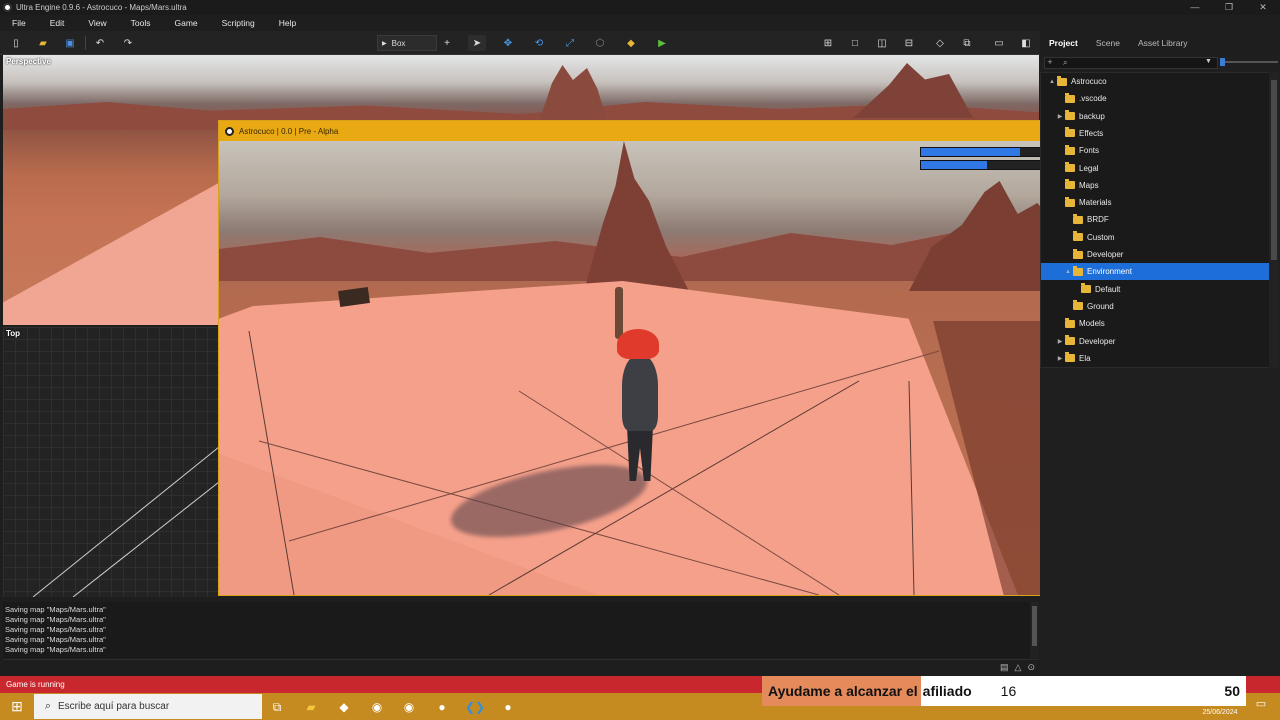 The image size is (1280, 720). I want to click on search-icon: ⌕, so click(48, 706).